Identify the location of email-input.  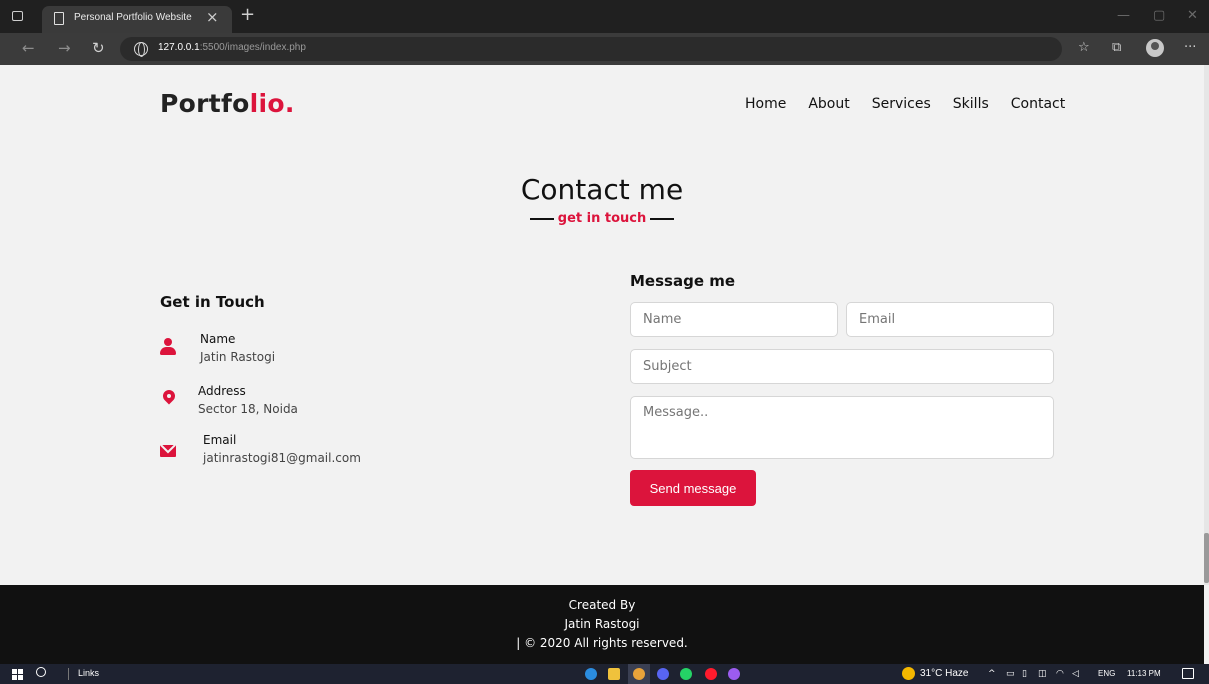
(950, 319).